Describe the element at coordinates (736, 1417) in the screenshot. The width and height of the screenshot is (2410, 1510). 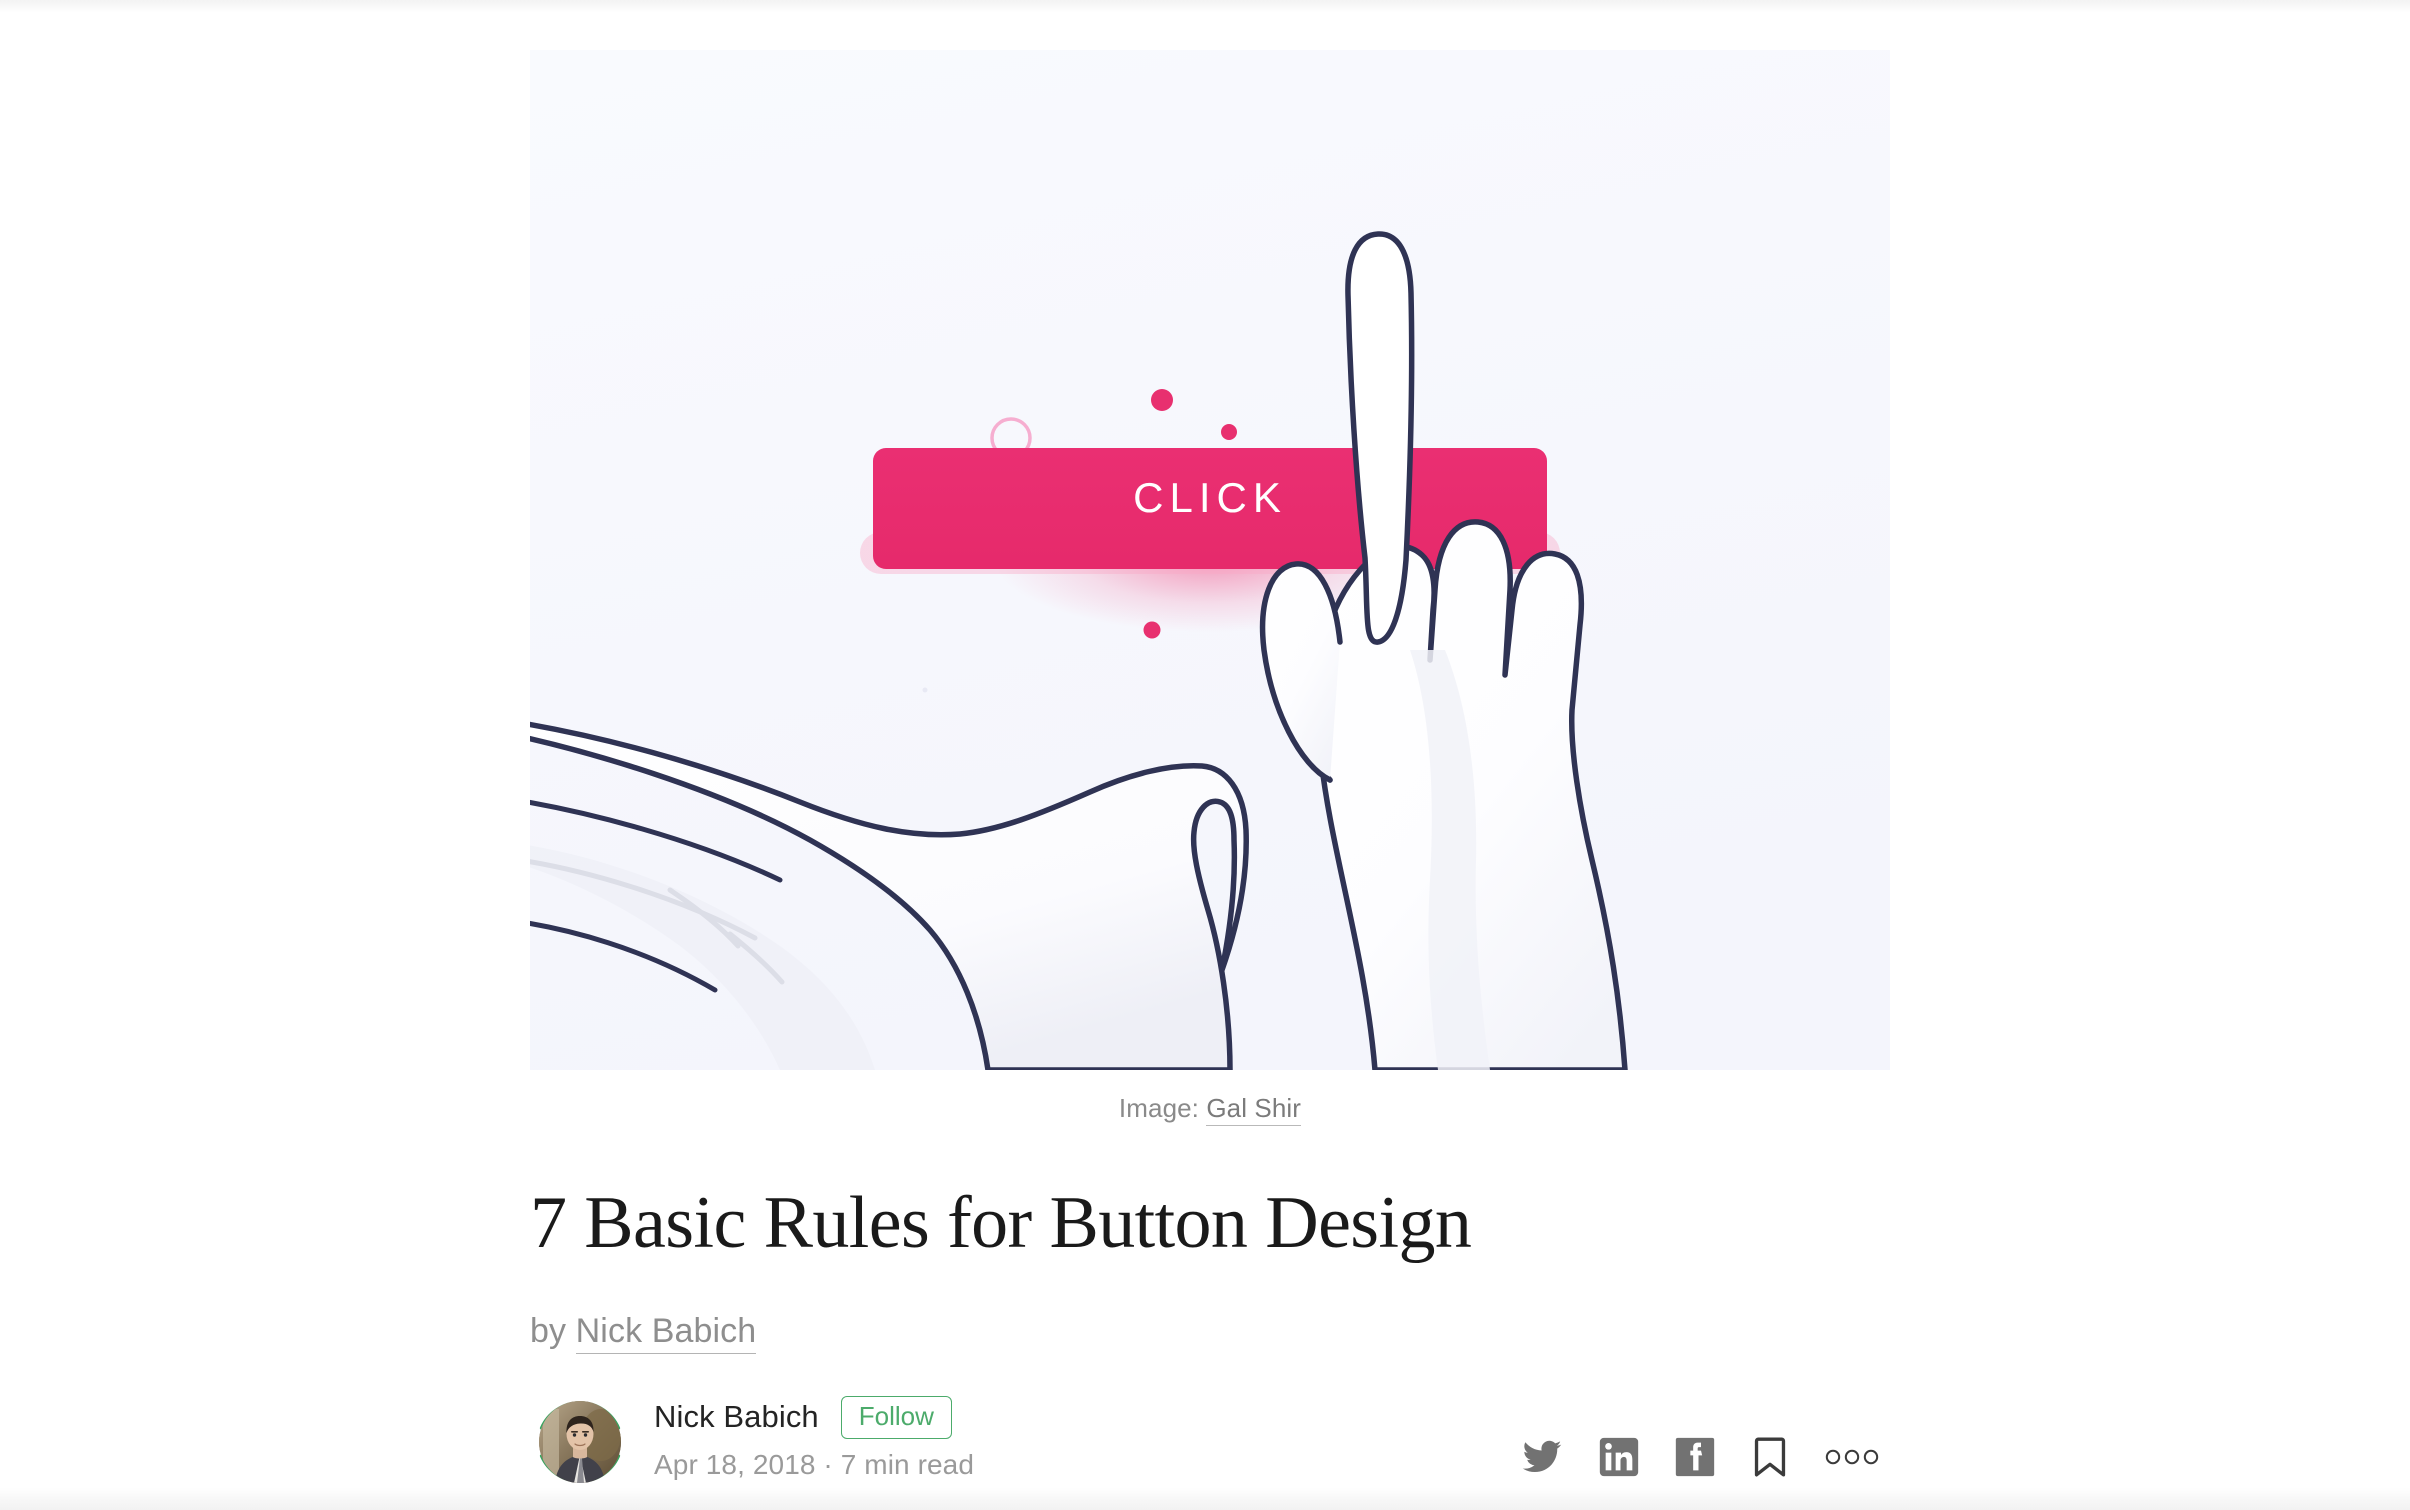
I see `author-name: Nick Babich` at that location.